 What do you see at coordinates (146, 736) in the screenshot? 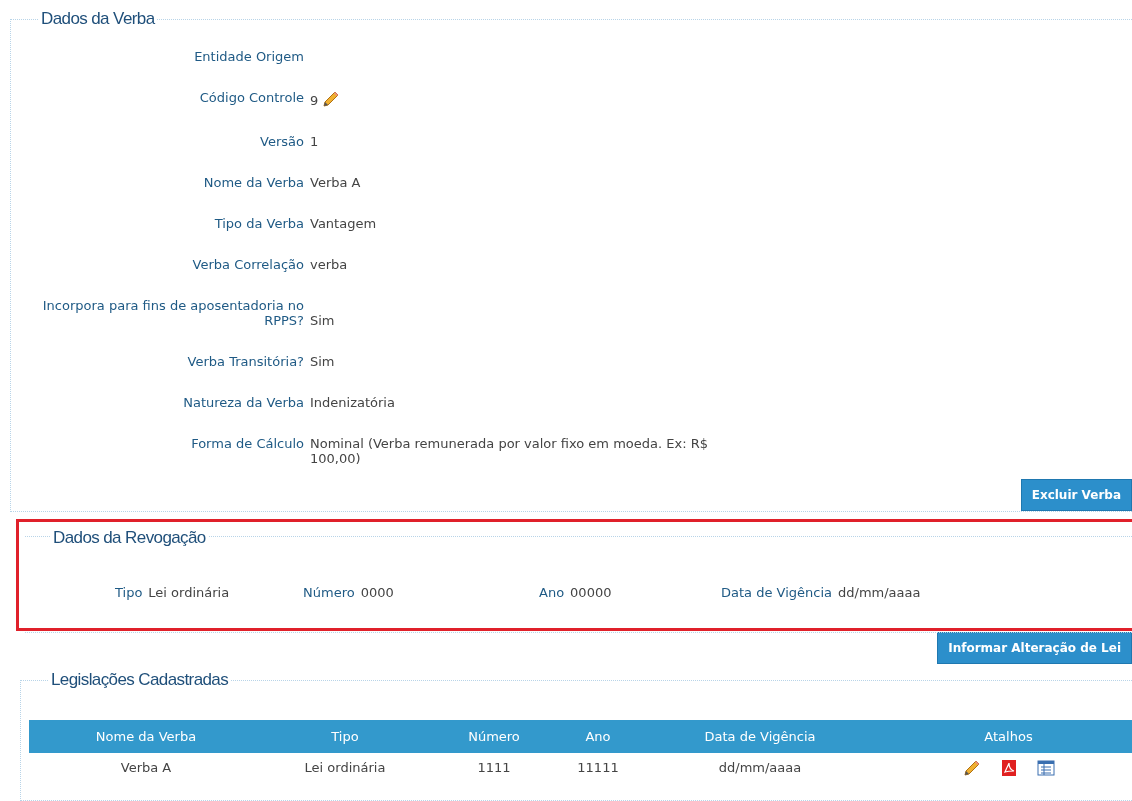
I see `column-header: Nome da Verba` at bounding box center [146, 736].